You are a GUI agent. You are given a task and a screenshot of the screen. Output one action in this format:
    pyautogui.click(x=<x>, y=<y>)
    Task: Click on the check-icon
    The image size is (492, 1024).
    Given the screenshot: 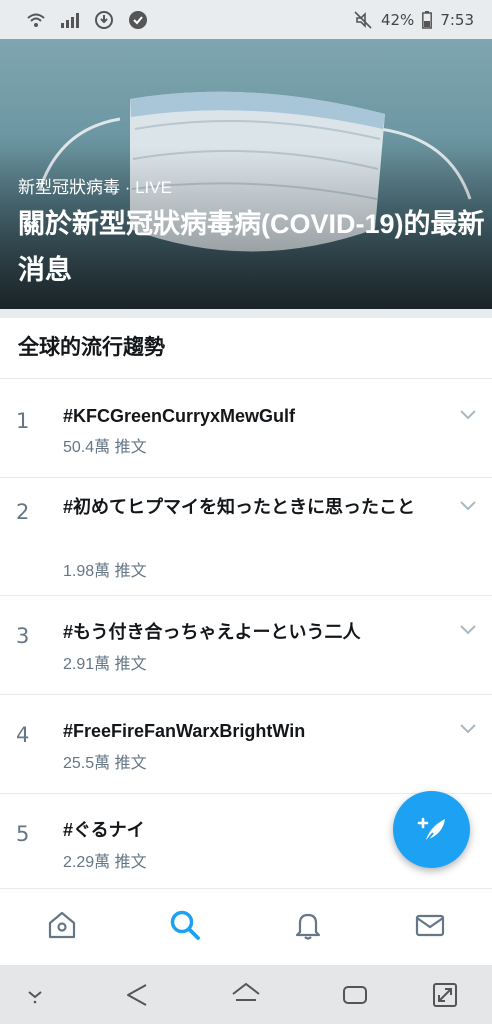 What is the action you would take?
    pyautogui.click(x=138, y=20)
    